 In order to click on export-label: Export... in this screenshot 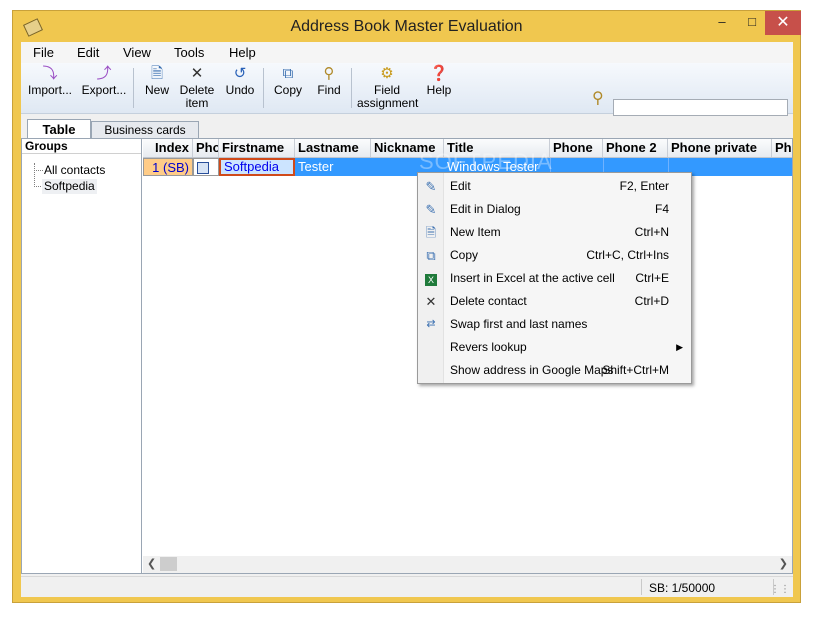, I will do `click(104, 90)`.